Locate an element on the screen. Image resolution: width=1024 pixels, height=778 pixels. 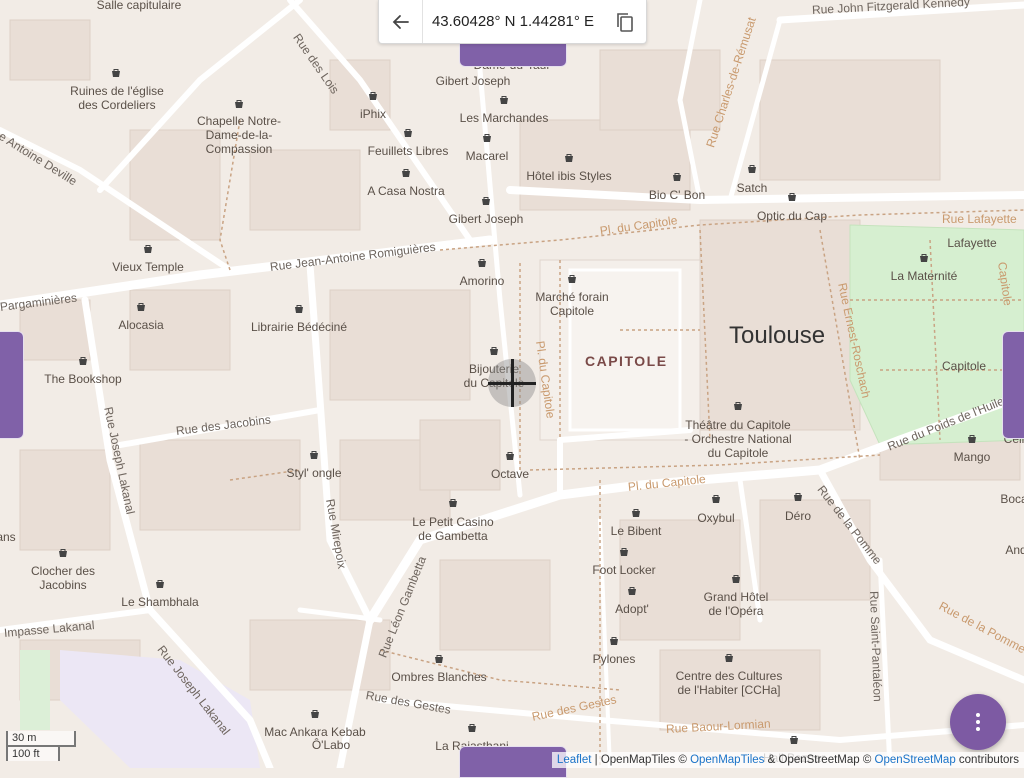
poi-label-grand-hotel: Grand Hôtel de l'Opéra is located at coordinates (736, 604).